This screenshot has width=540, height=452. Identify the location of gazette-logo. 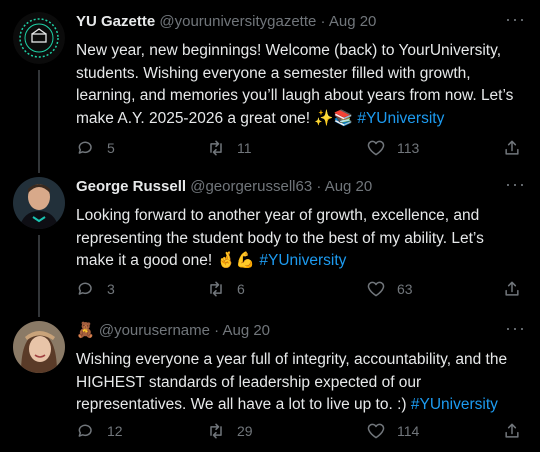
(39, 38).